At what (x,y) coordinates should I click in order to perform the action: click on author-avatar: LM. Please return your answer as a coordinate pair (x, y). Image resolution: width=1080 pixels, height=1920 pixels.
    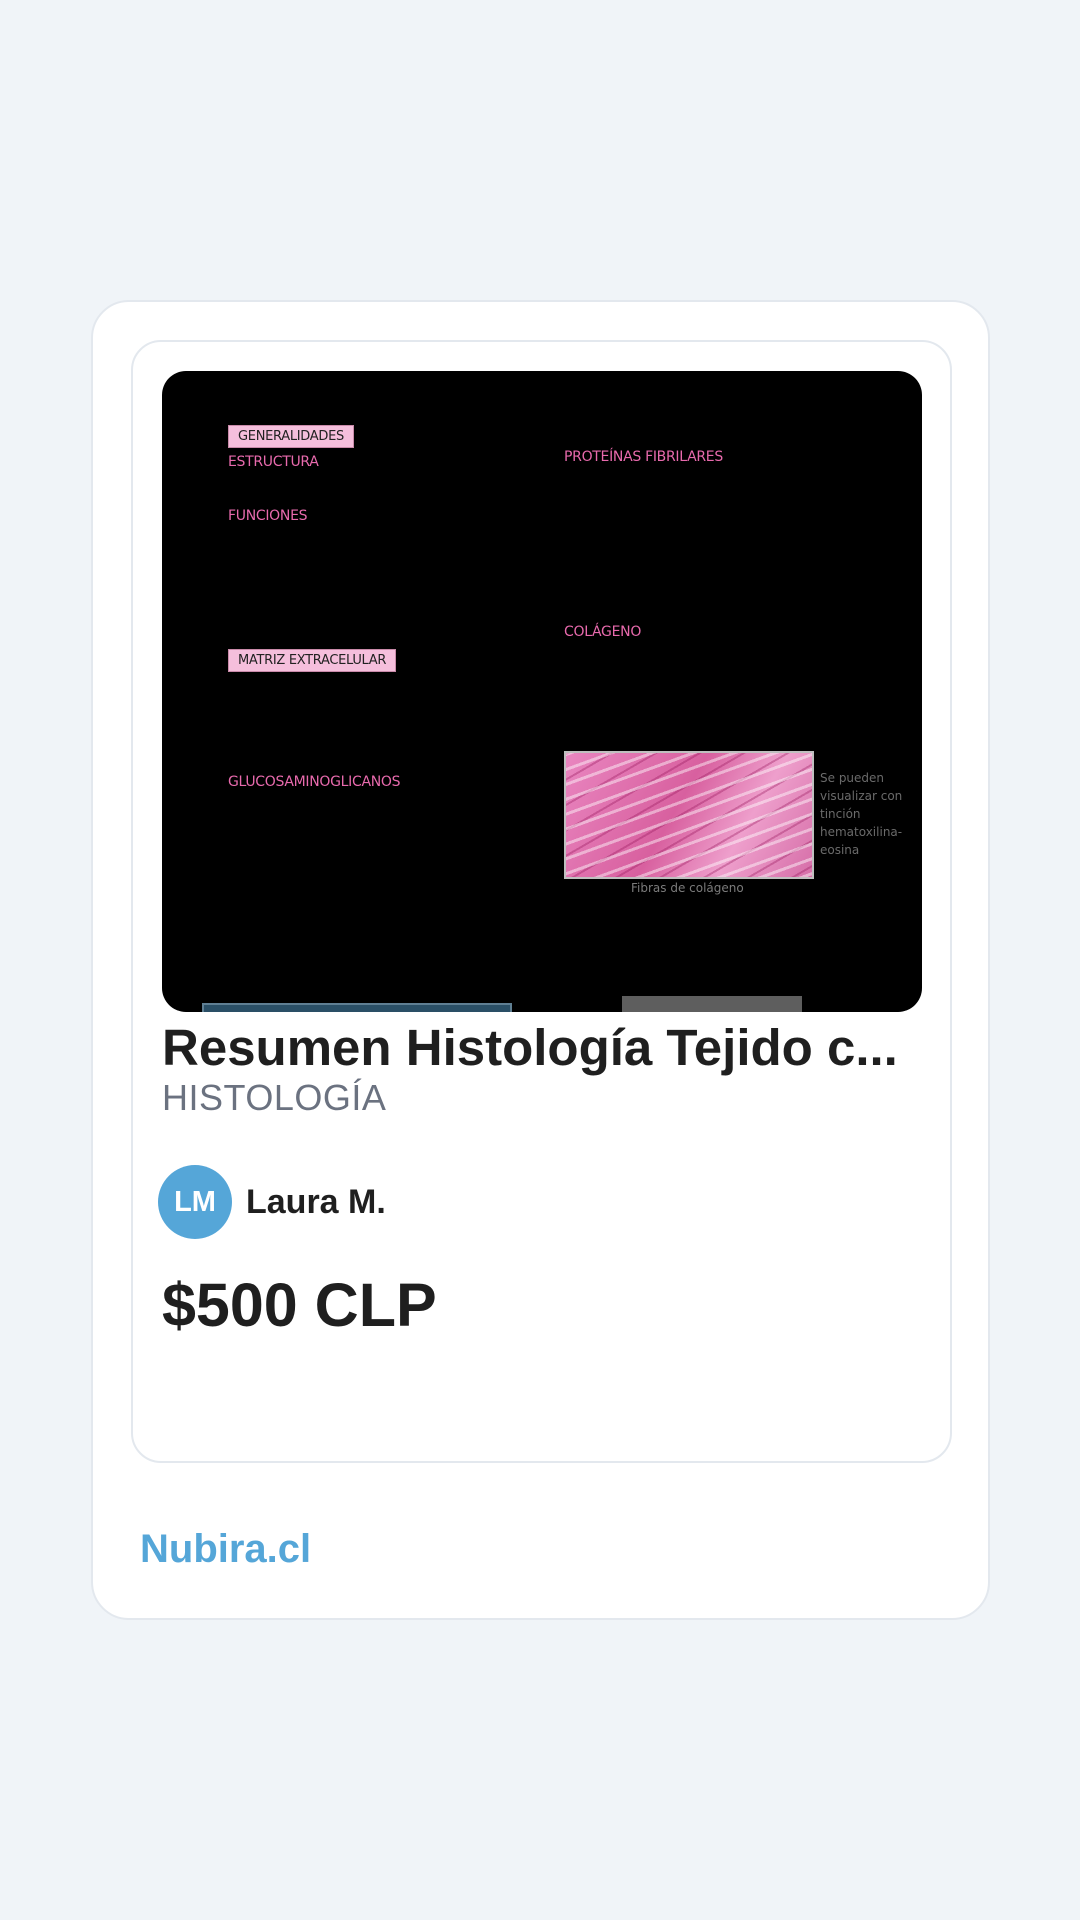
    Looking at the image, I should click on (195, 1202).